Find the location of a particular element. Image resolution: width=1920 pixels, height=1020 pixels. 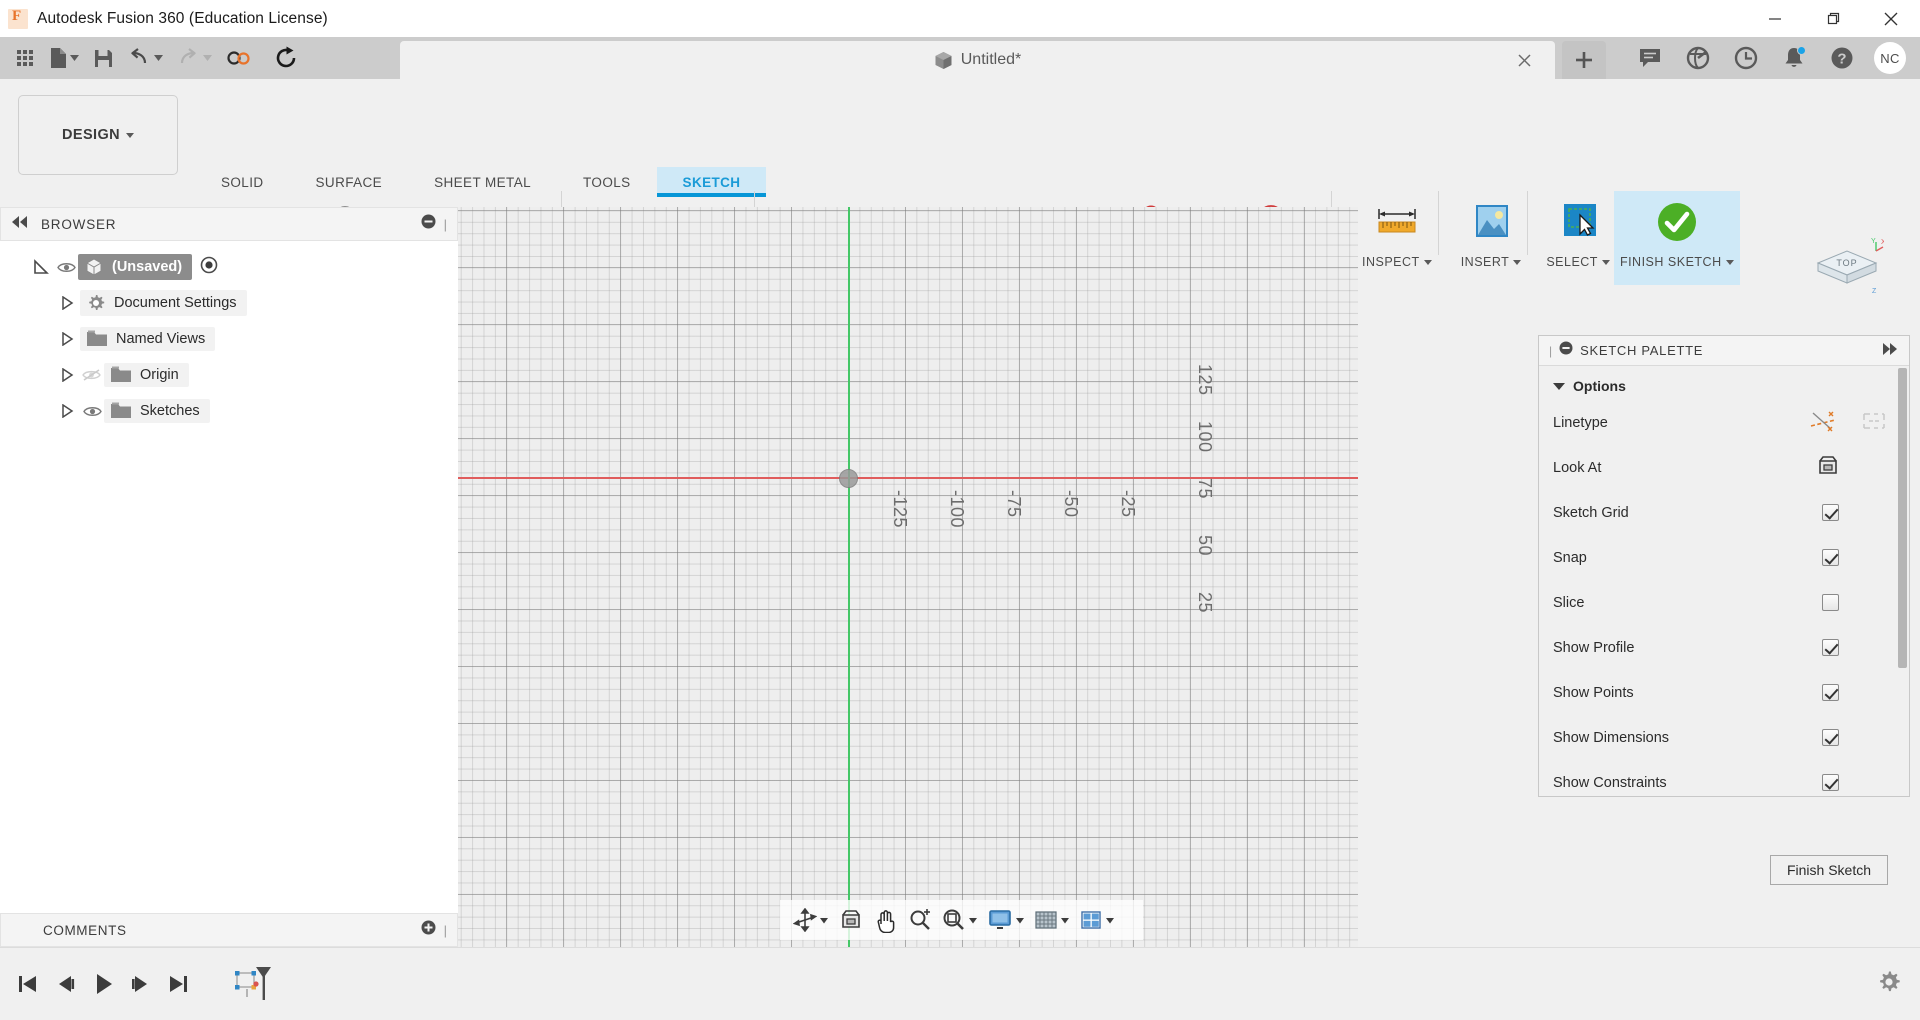

jump-to-beginning-icon is located at coordinates (27, 984).